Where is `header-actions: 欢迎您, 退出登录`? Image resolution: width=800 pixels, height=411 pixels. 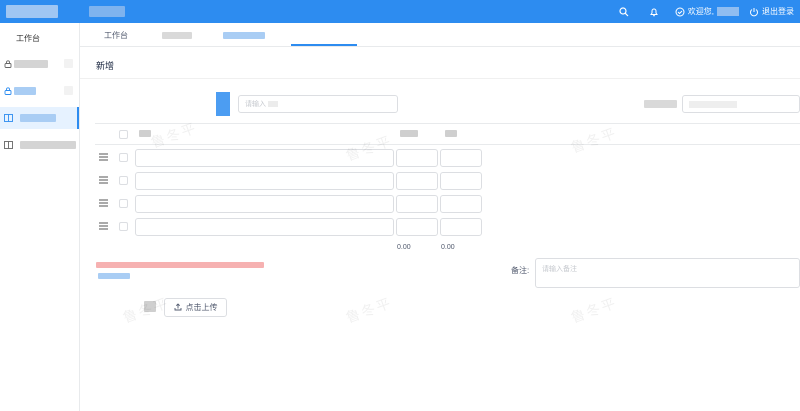 header-actions: 欢迎您, 退出登录 is located at coordinates (706, 11).